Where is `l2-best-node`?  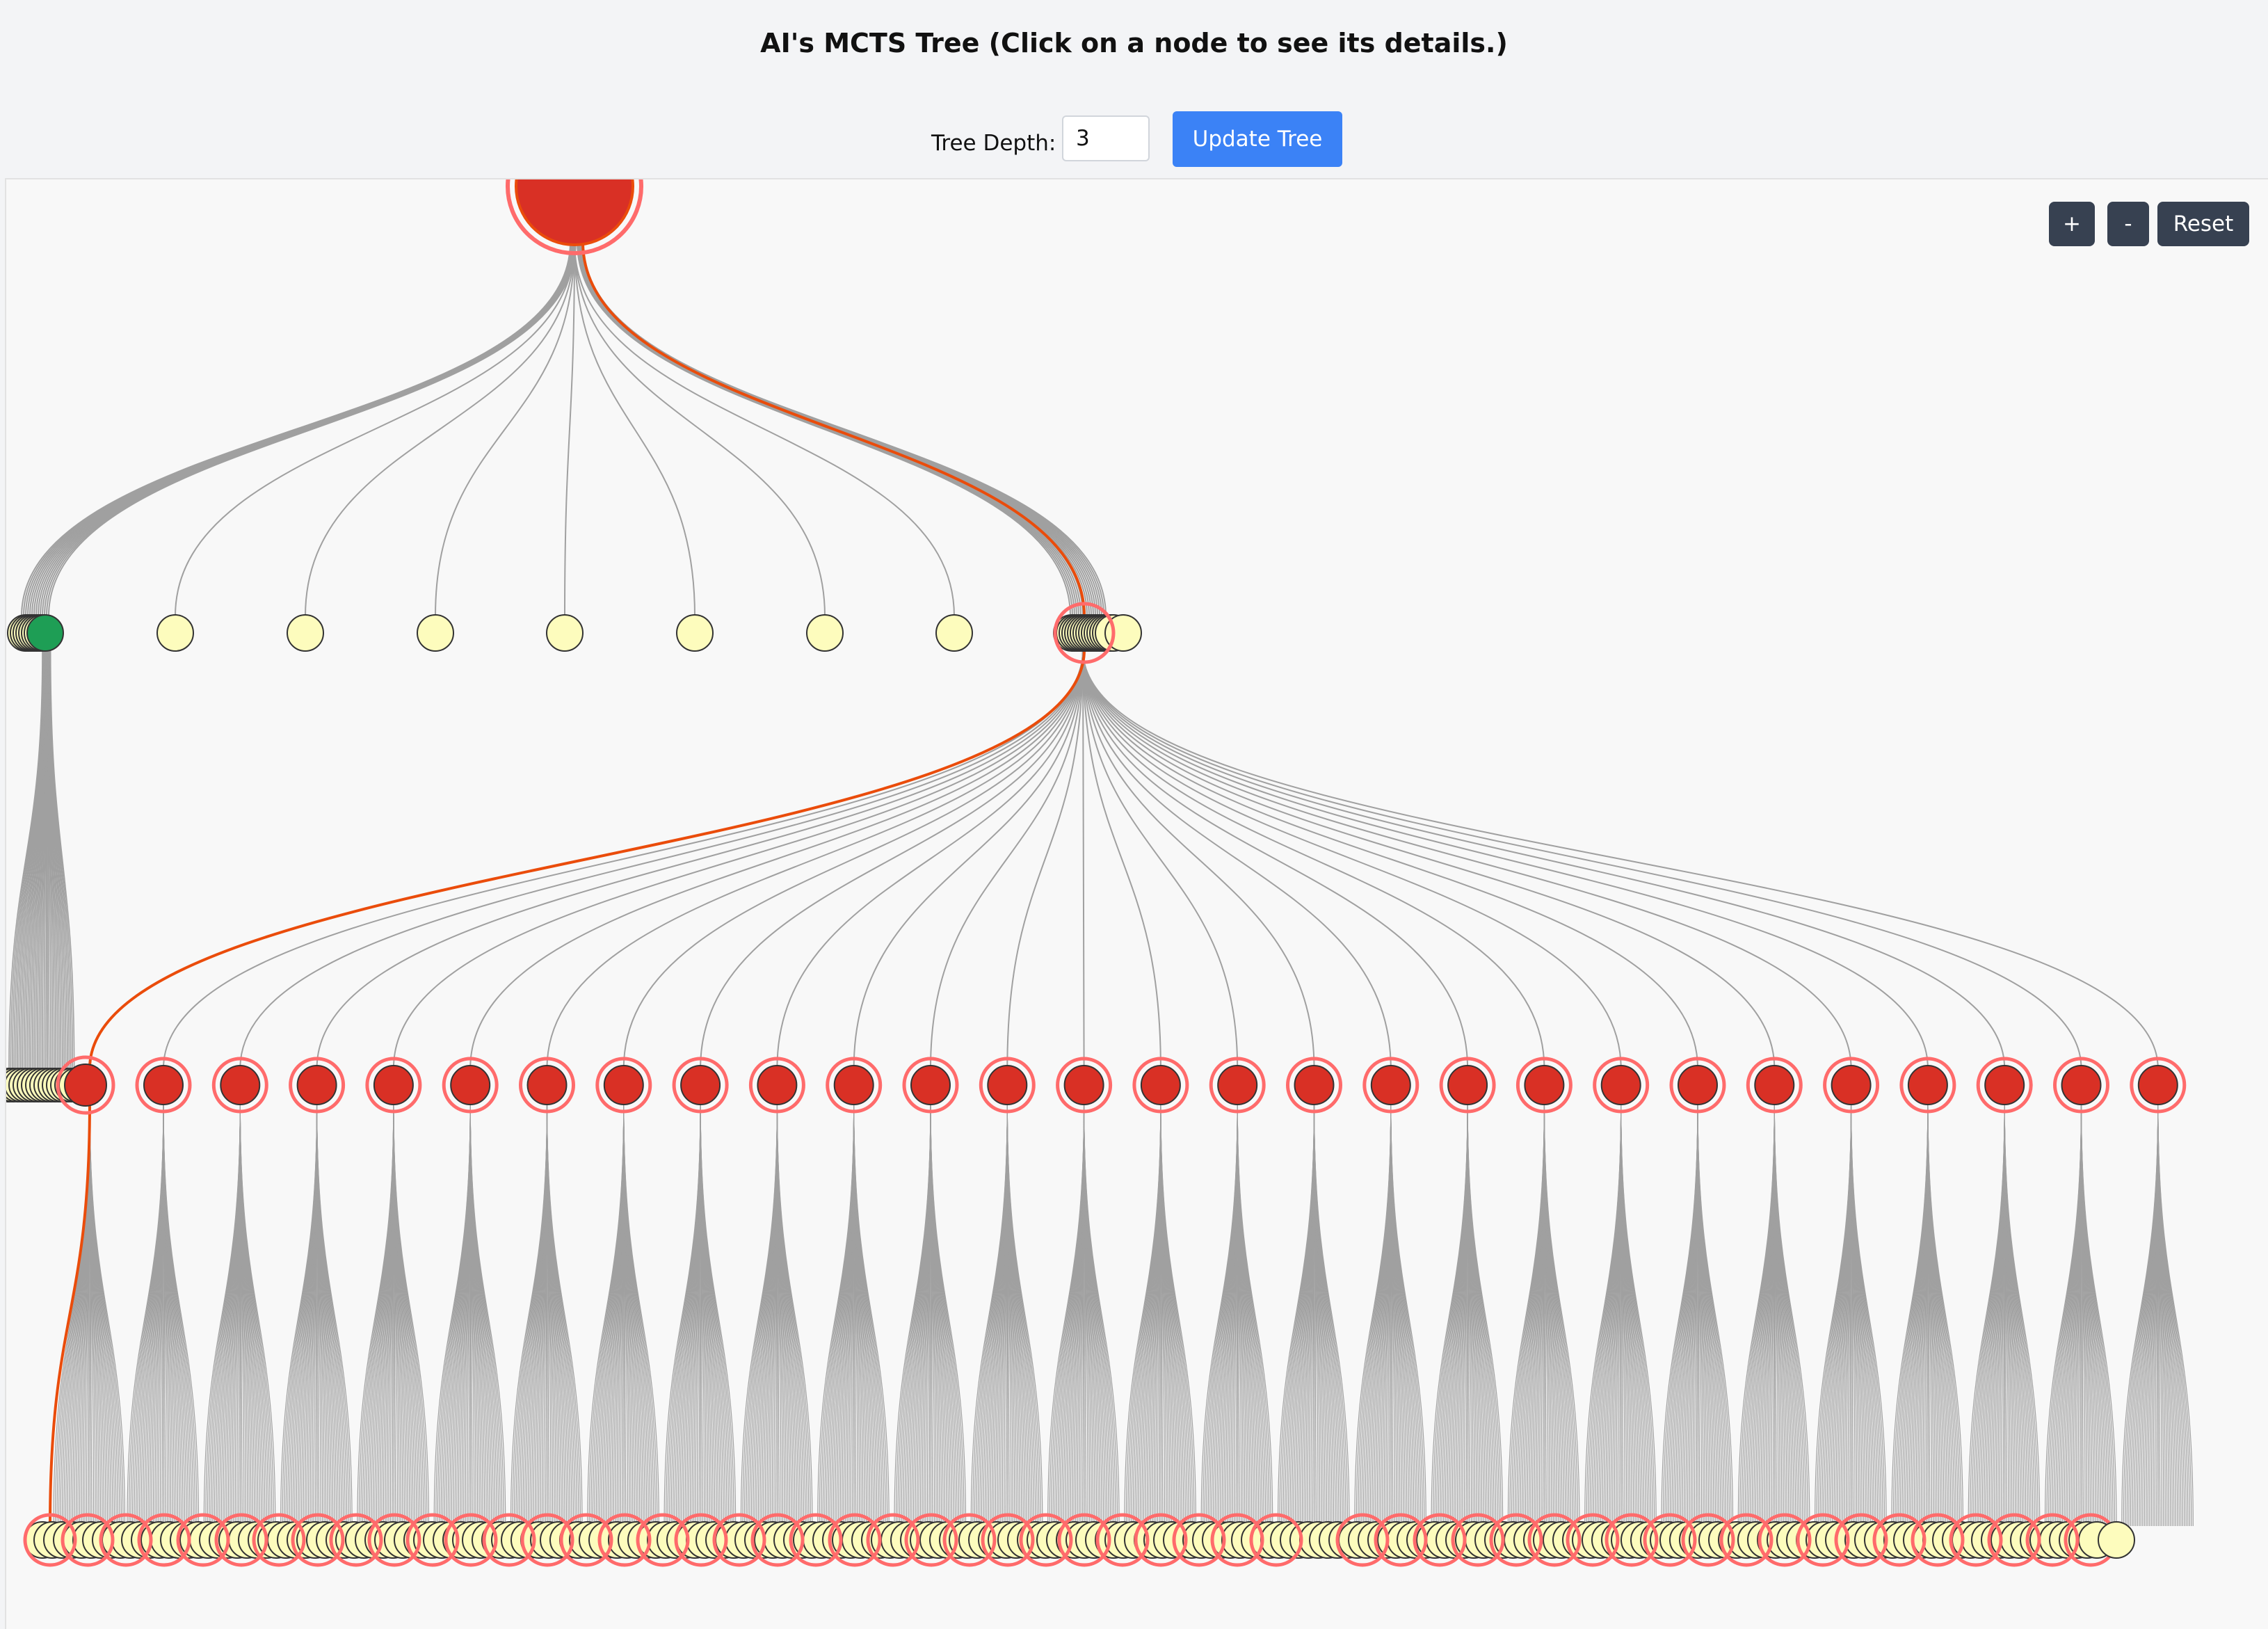
l2-best-node is located at coordinates (85, 1085).